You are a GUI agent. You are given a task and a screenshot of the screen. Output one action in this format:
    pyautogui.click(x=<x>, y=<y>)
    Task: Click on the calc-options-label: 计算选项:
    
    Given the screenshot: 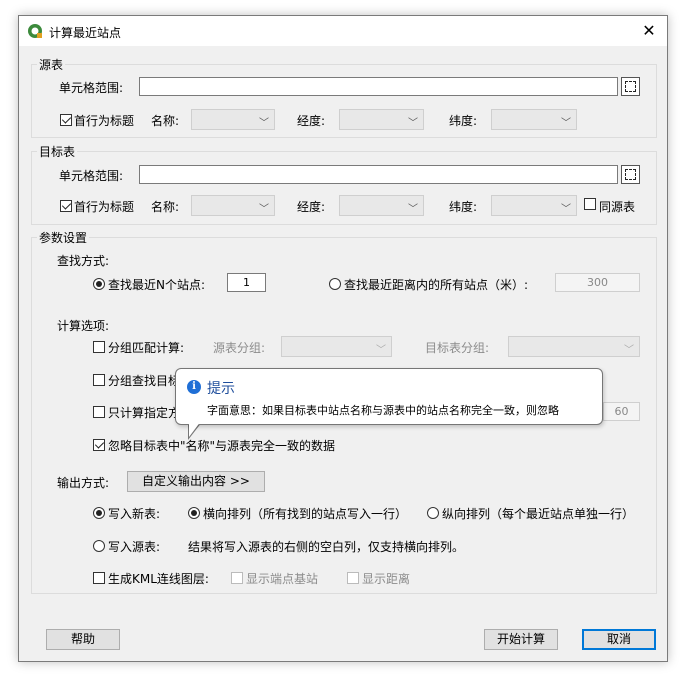 What is the action you would take?
    pyautogui.click(x=83, y=326)
    